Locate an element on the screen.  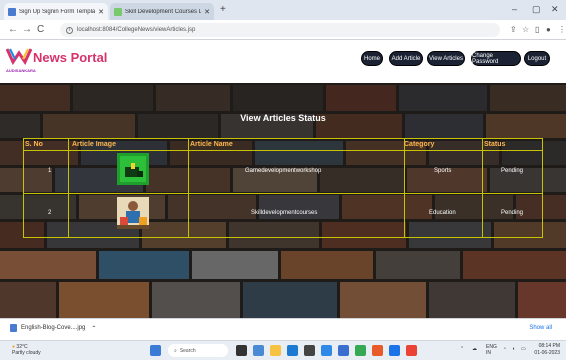
tab-search-icon: ▯ is located at coordinates (537, 29).